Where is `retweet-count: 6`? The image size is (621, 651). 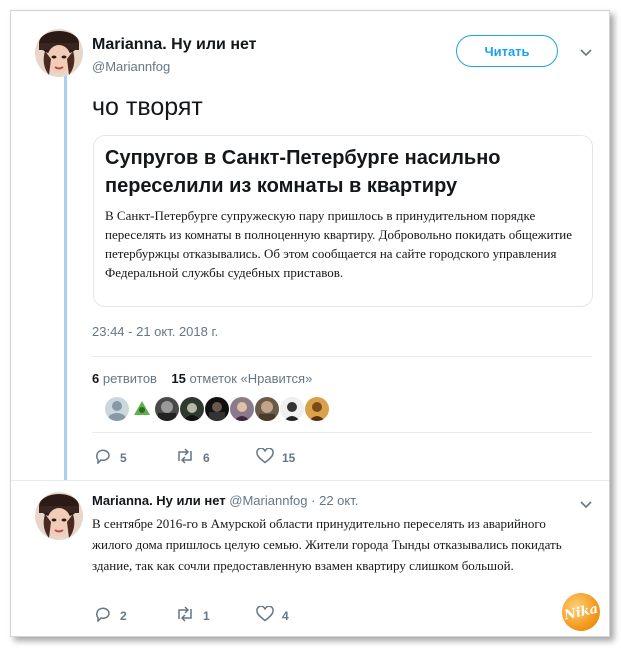
retweet-count: 6 is located at coordinates (206, 457).